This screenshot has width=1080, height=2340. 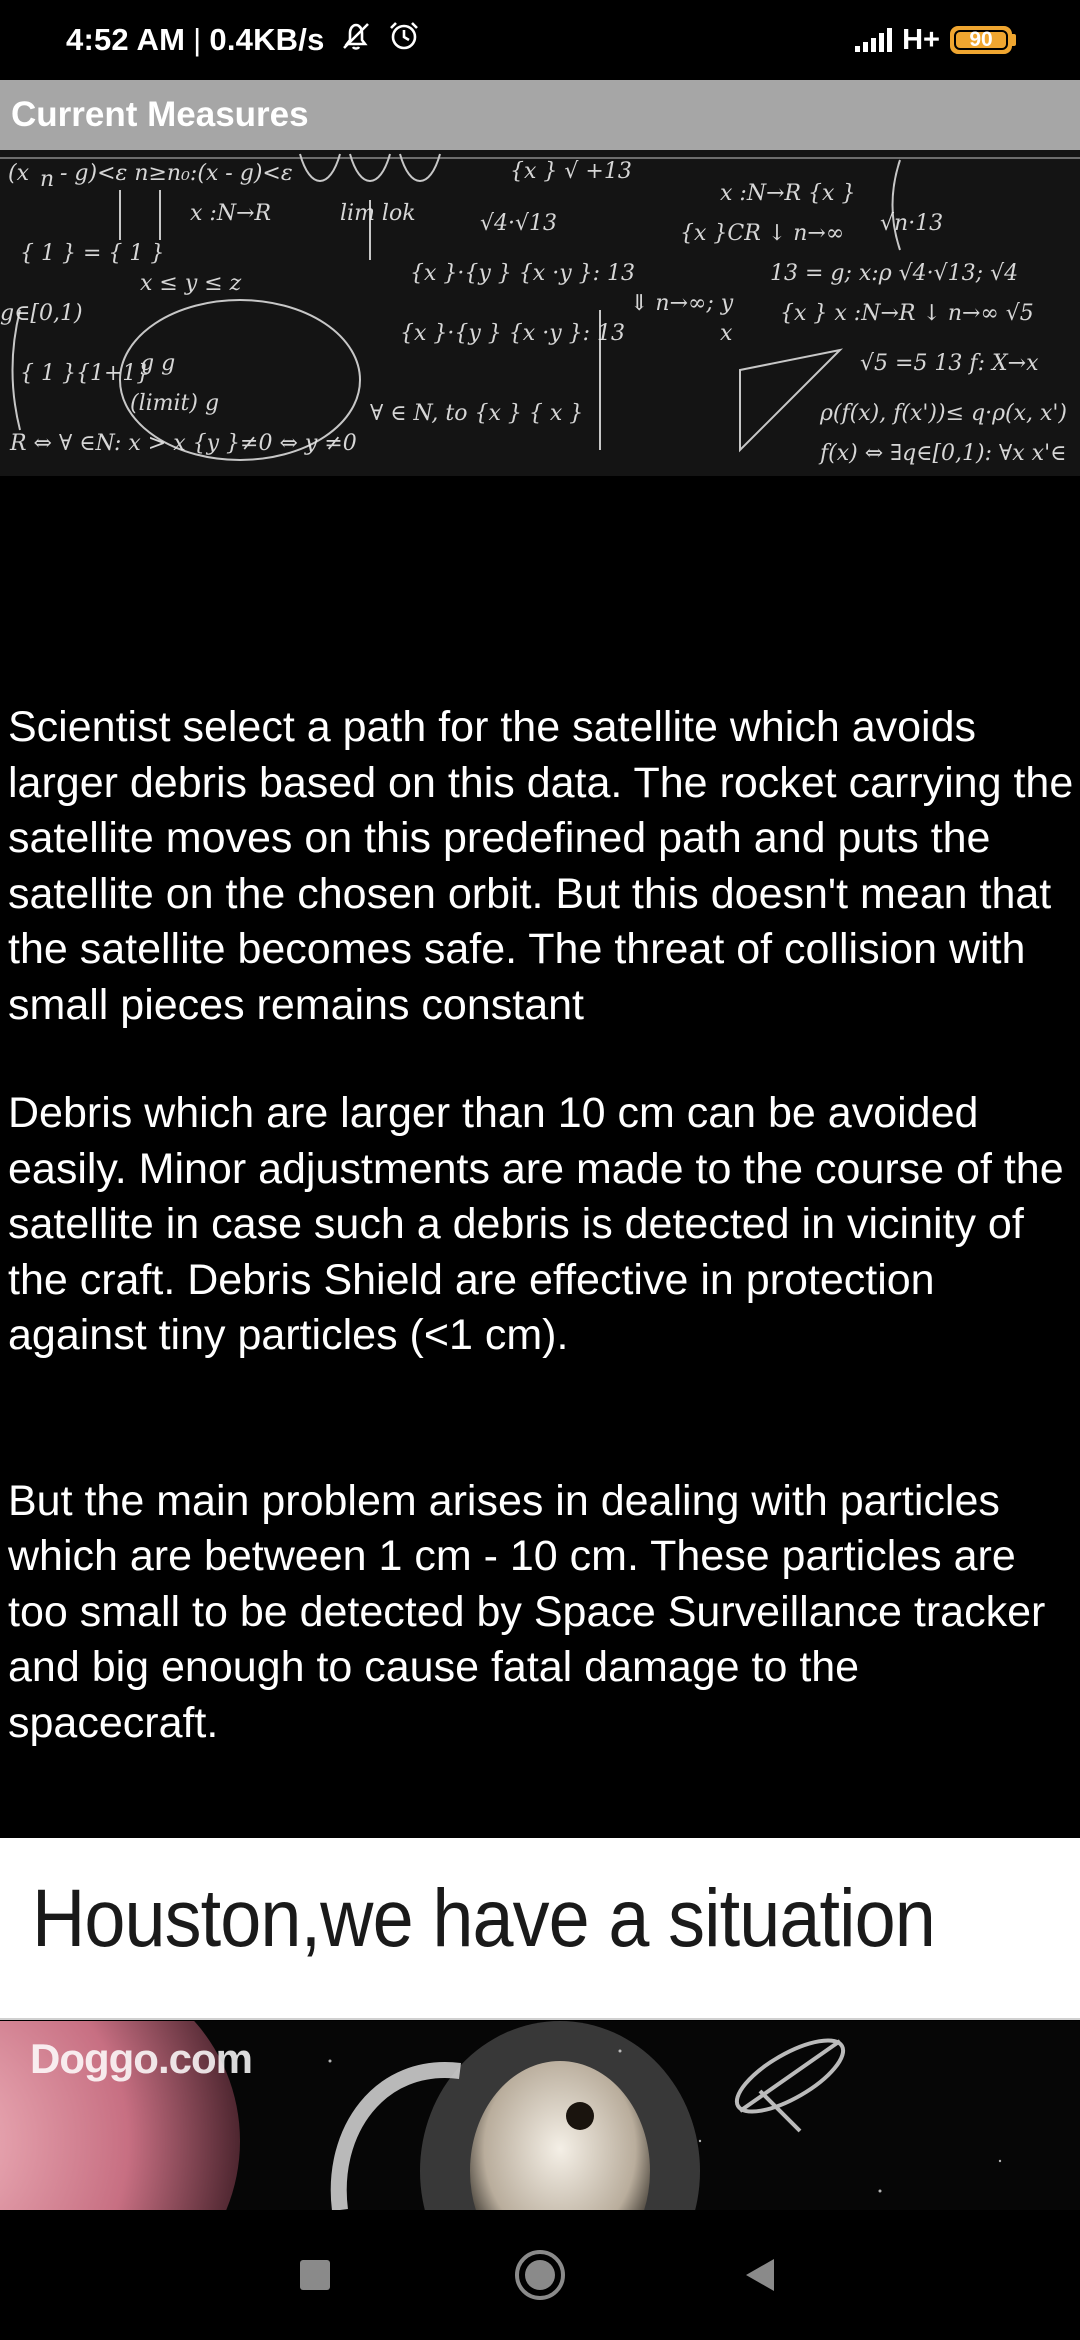 What do you see at coordinates (682, 303) in the screenshot?
I see `svg-text: ⇓ n→∞; y` at bounding box center [682, 303].